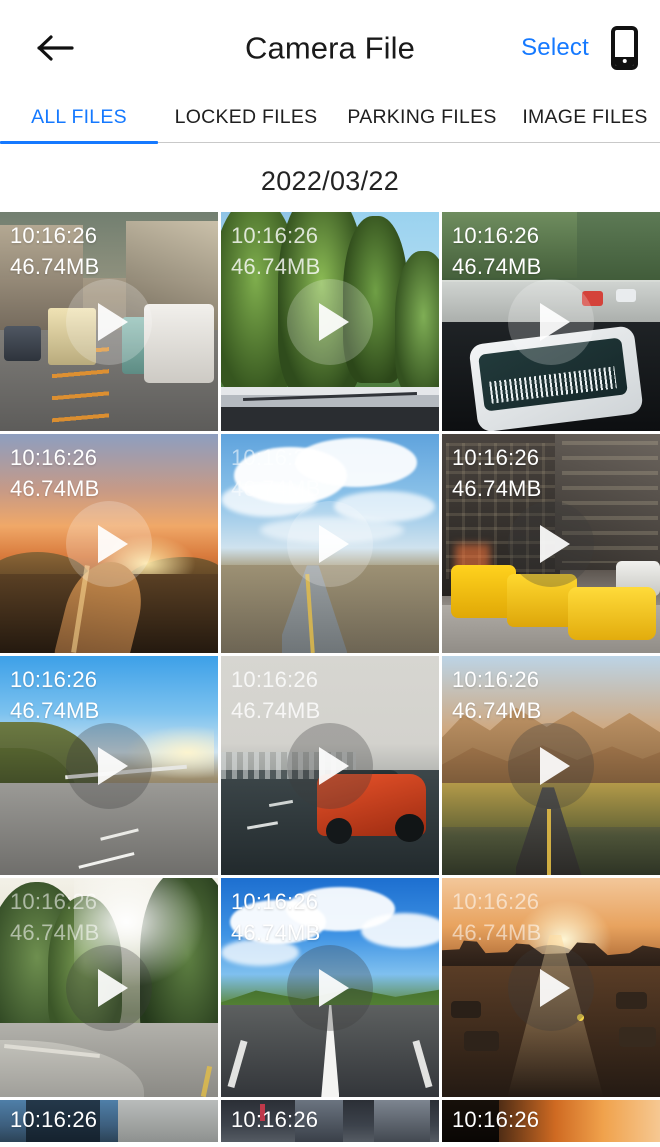 Image resolution: width=660 pixels, height=1147 pixels. I want to click on header-actions: Select, so click(579, 47).